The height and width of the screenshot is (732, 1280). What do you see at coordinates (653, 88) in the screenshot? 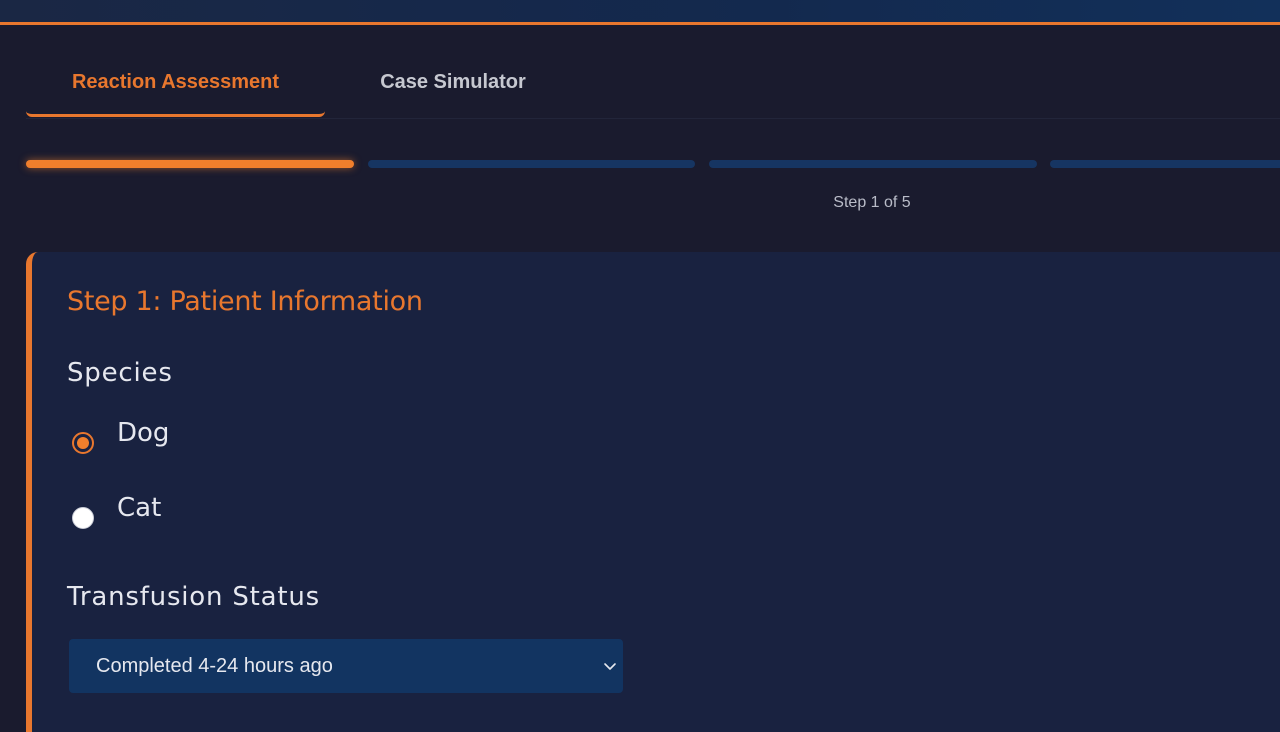
I see `tab-bar: Reaction Assessment Case Simulator` at bounding box center [653, 88].